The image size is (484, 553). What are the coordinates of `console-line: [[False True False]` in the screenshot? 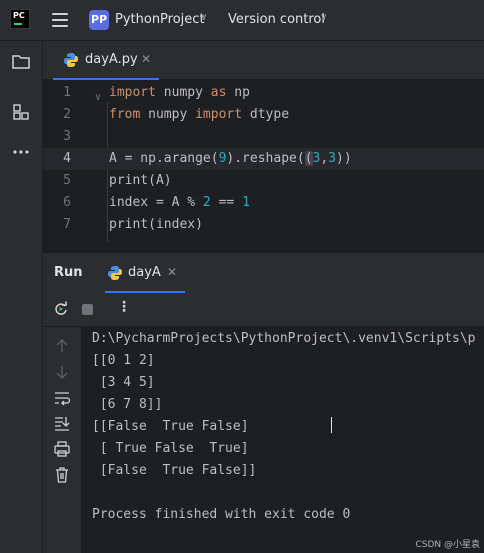 It's located at (170, 426).